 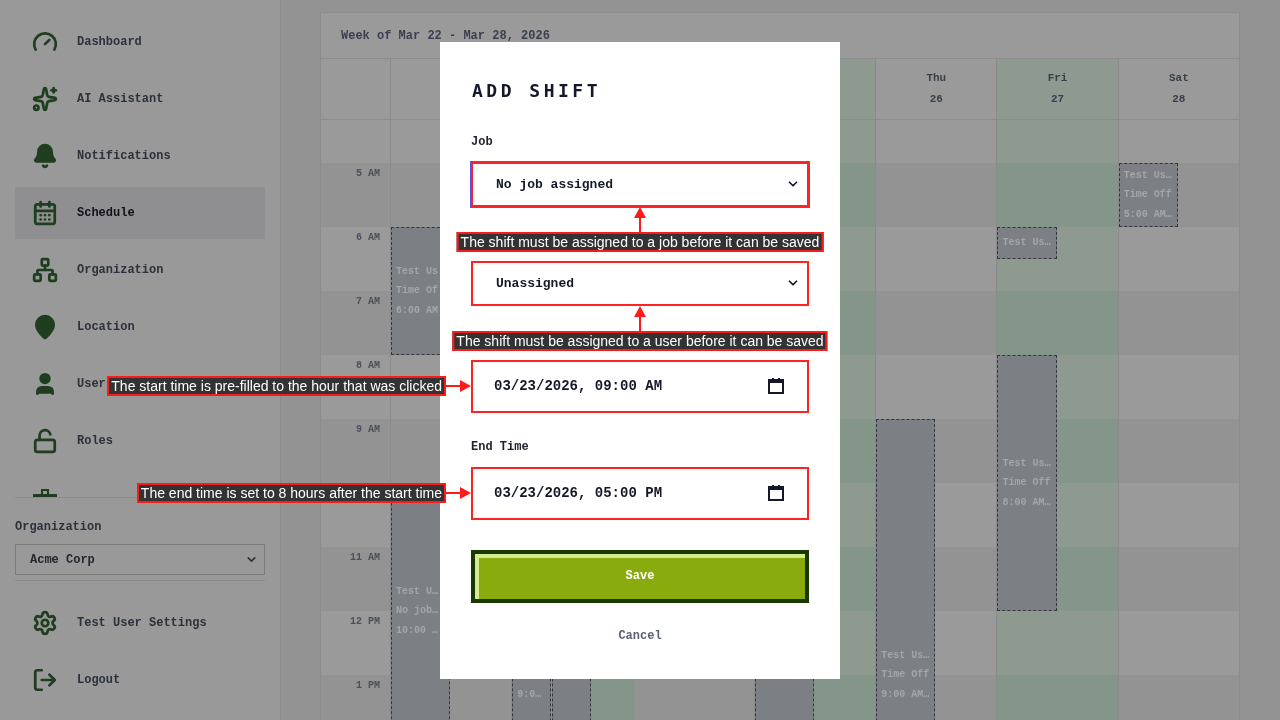 What do you see at coordinates (276, 386) in the screenshot?
I see `annotation-note: The start time is pre-filled to the hour that was clicked` at bounding box center [276, 386].